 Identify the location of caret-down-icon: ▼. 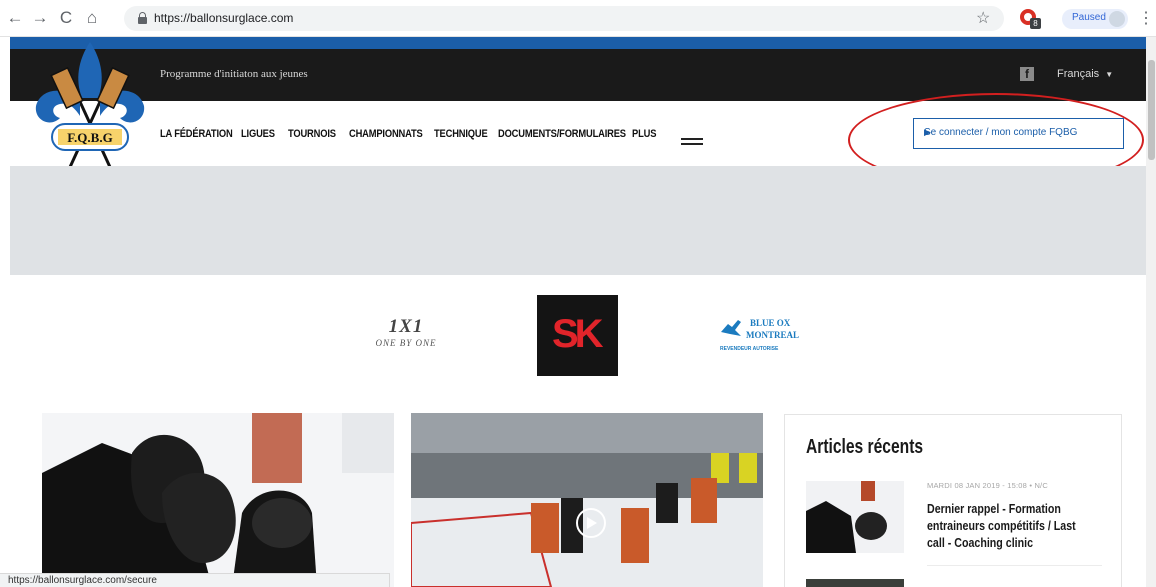
(1109, 74).